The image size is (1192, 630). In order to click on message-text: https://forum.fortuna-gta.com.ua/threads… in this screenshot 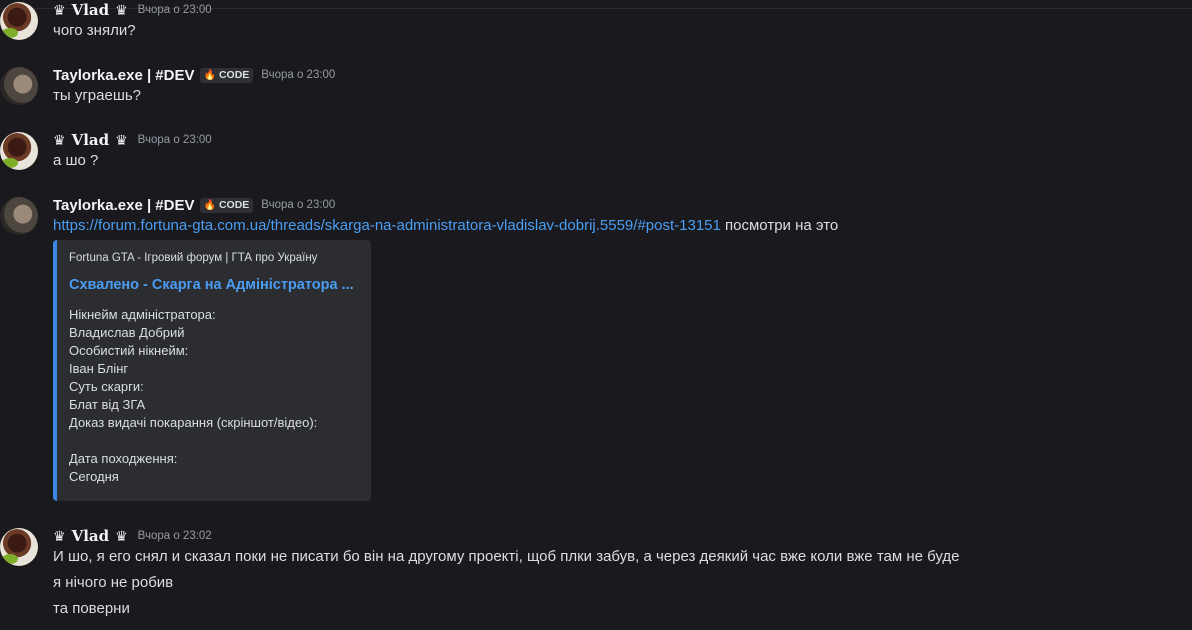, I will do `click(445, 225)`.